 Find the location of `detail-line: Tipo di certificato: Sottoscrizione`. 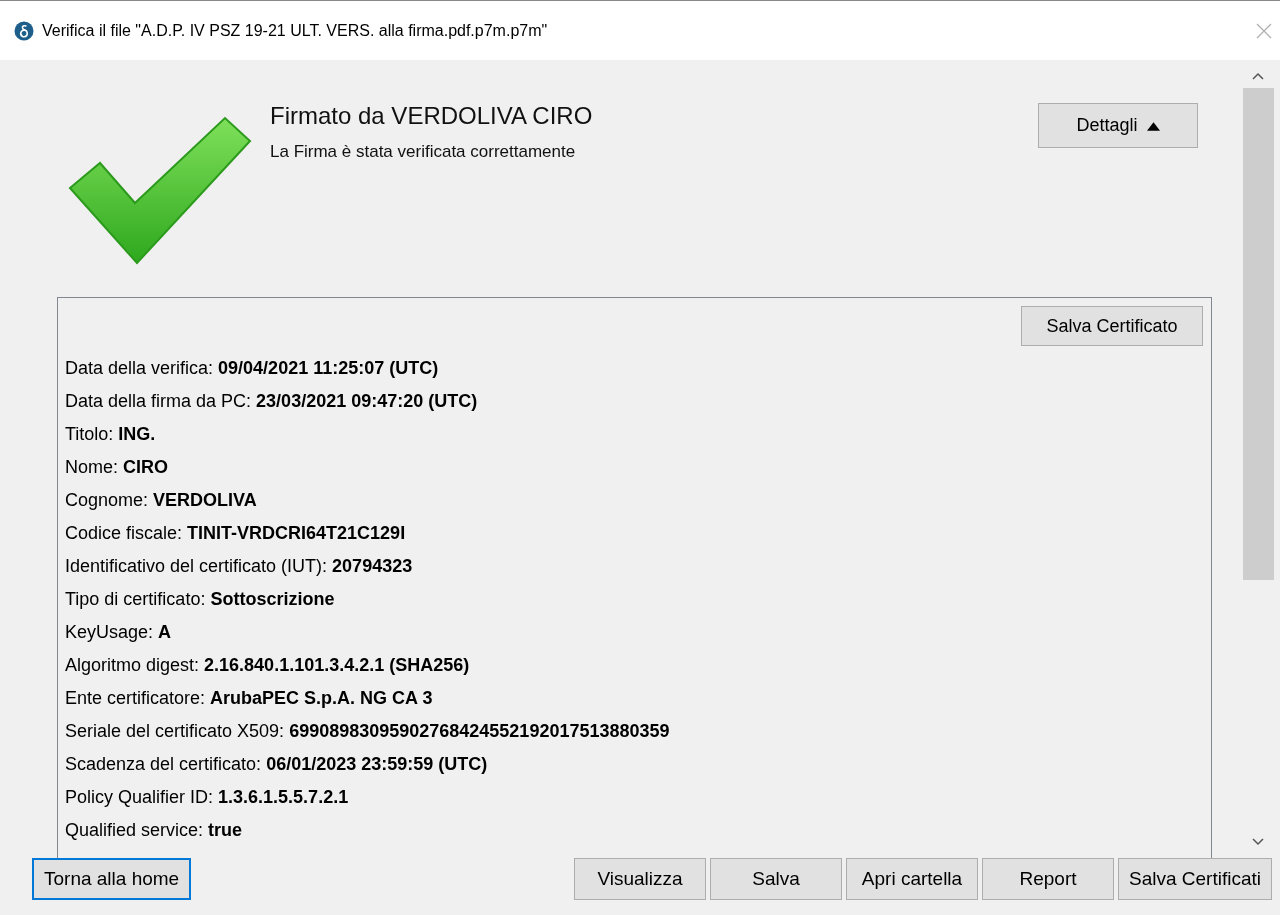

detail-line: Tipo di certificato: Sottoscrizione is located at coordinates (200, 599).